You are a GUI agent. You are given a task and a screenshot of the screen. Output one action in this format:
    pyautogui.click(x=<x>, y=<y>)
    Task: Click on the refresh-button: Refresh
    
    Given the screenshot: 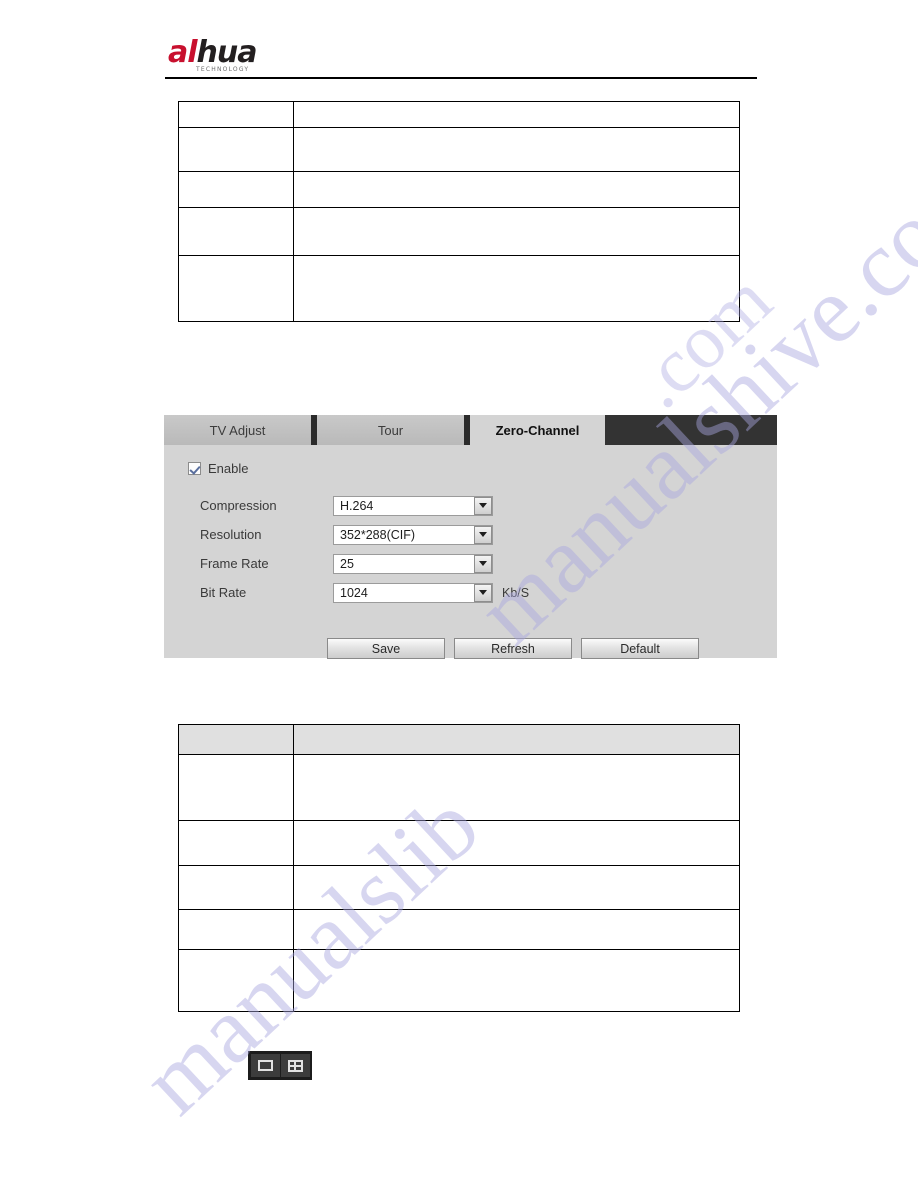 What is the action you would take?
    pyautogui.click(x=513, y=648)
    